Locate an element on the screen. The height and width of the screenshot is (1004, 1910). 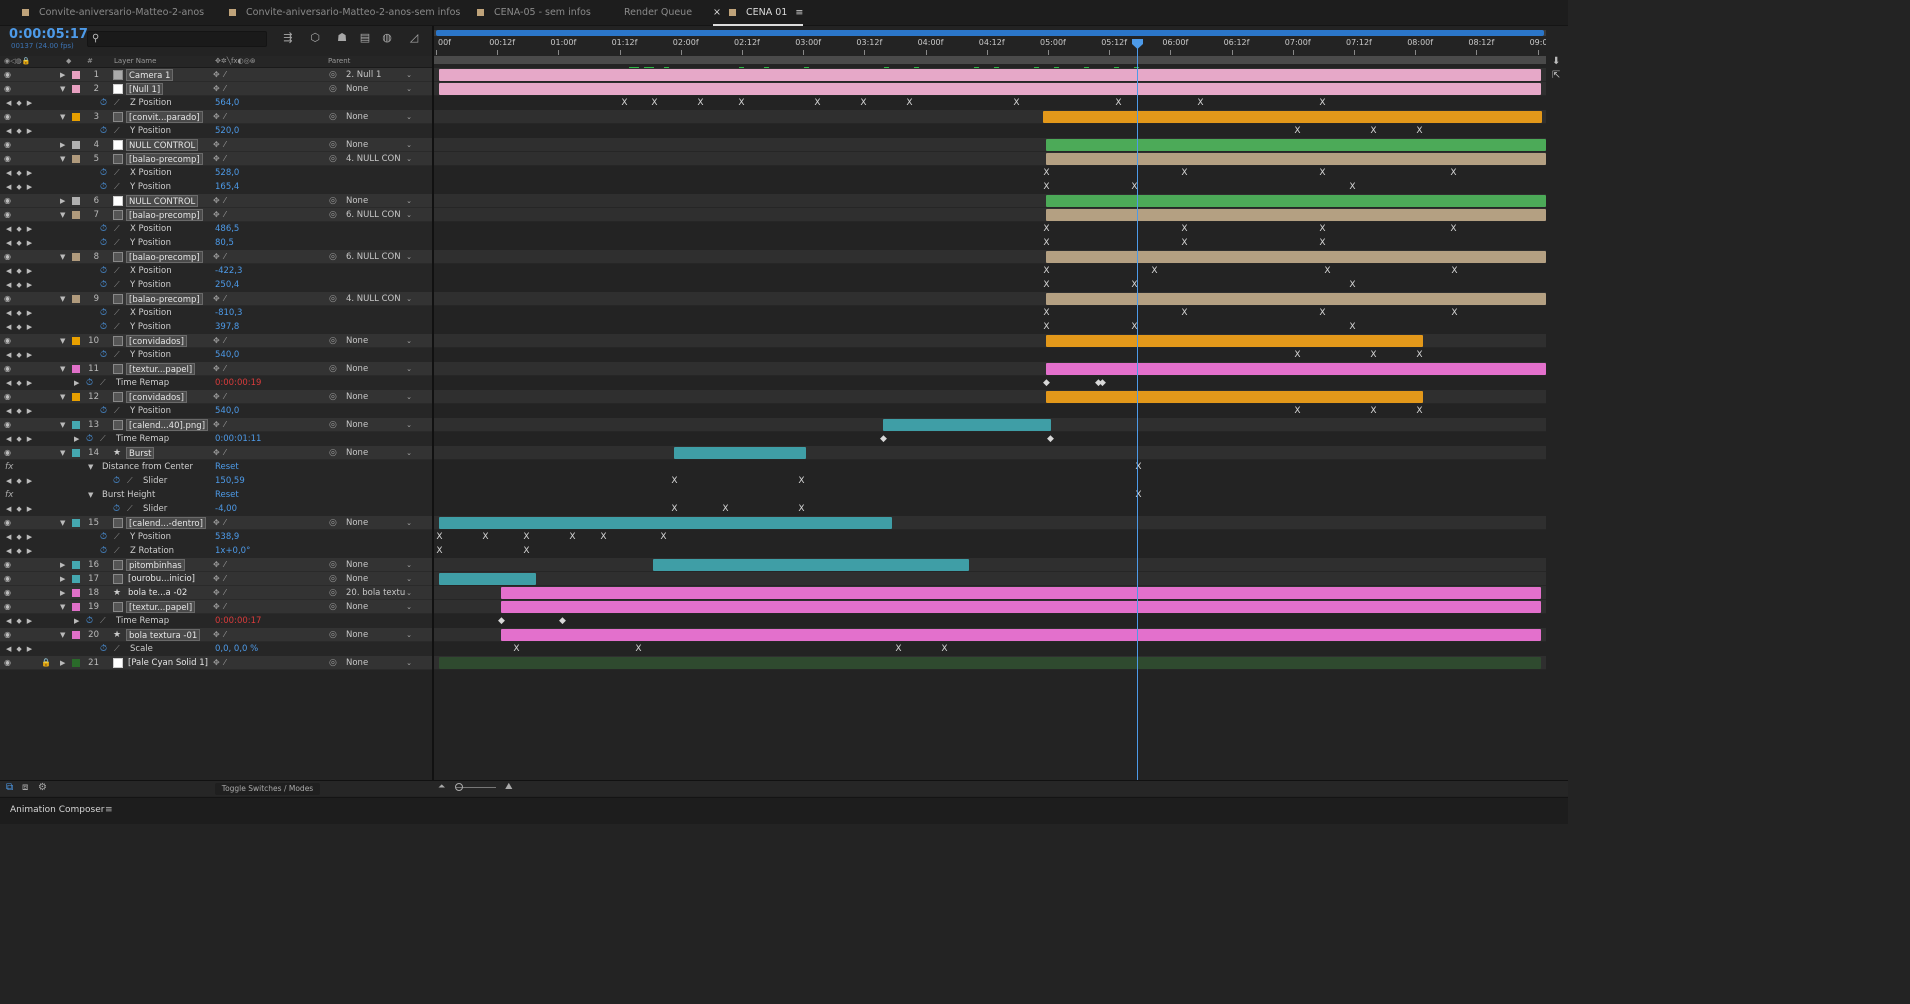
av-features-icon: ◉◁◍🔒 is located at coordinates (17, 61).